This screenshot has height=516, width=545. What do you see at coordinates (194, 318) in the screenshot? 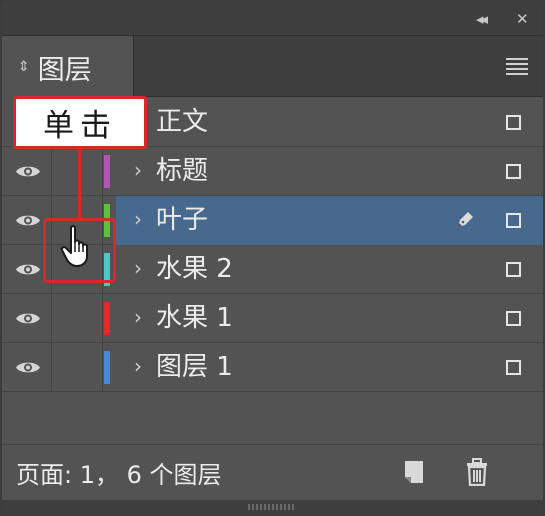
I see `layer-name: 水果 1` at bounding box center [194, 318].